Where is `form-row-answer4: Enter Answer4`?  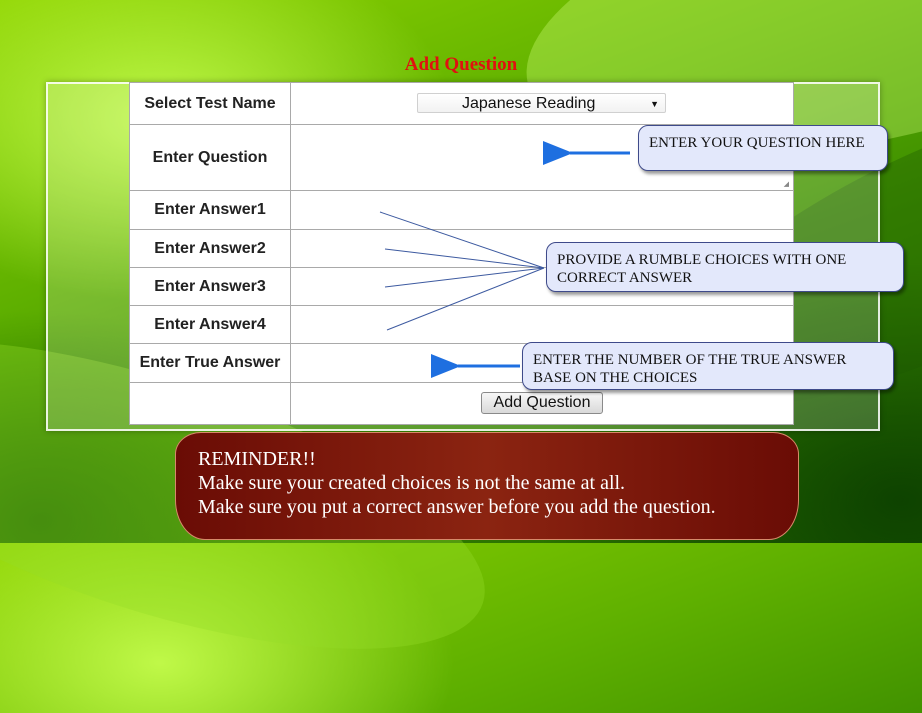 form-row-answer4: Enter Answer4 is located at coordinates (461, 324).